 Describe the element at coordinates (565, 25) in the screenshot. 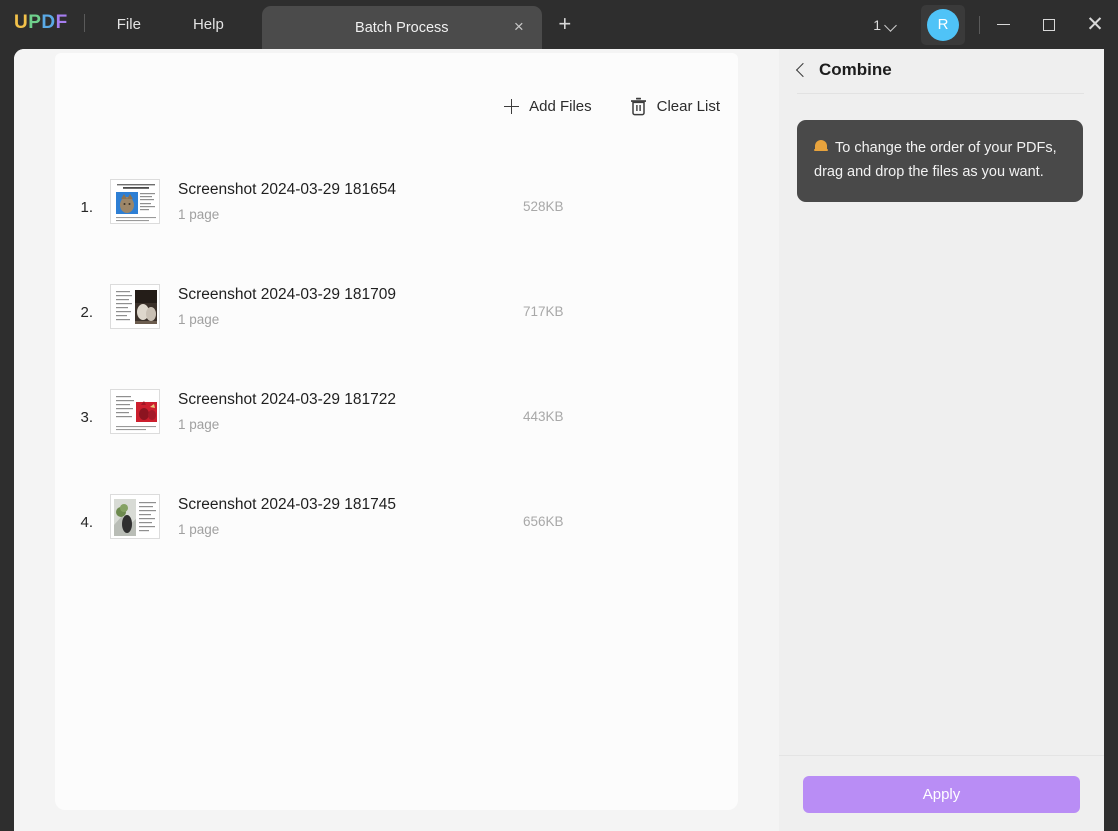

I see `new-tab-icon: +` at that location.